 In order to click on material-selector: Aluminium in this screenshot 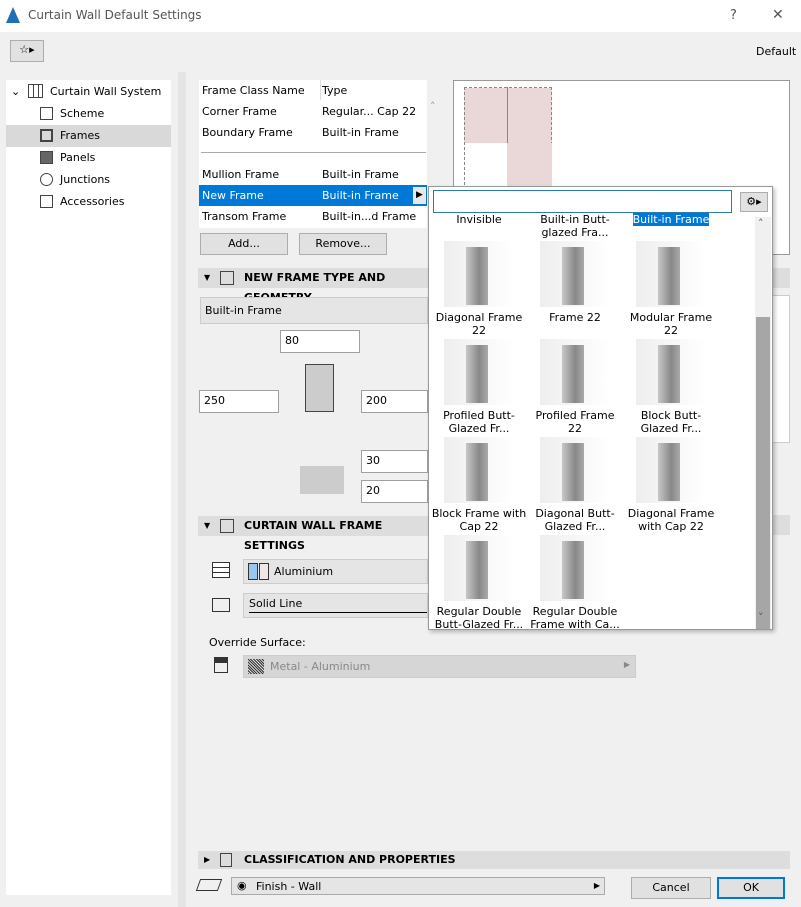, I will do `click(335, 571)`.